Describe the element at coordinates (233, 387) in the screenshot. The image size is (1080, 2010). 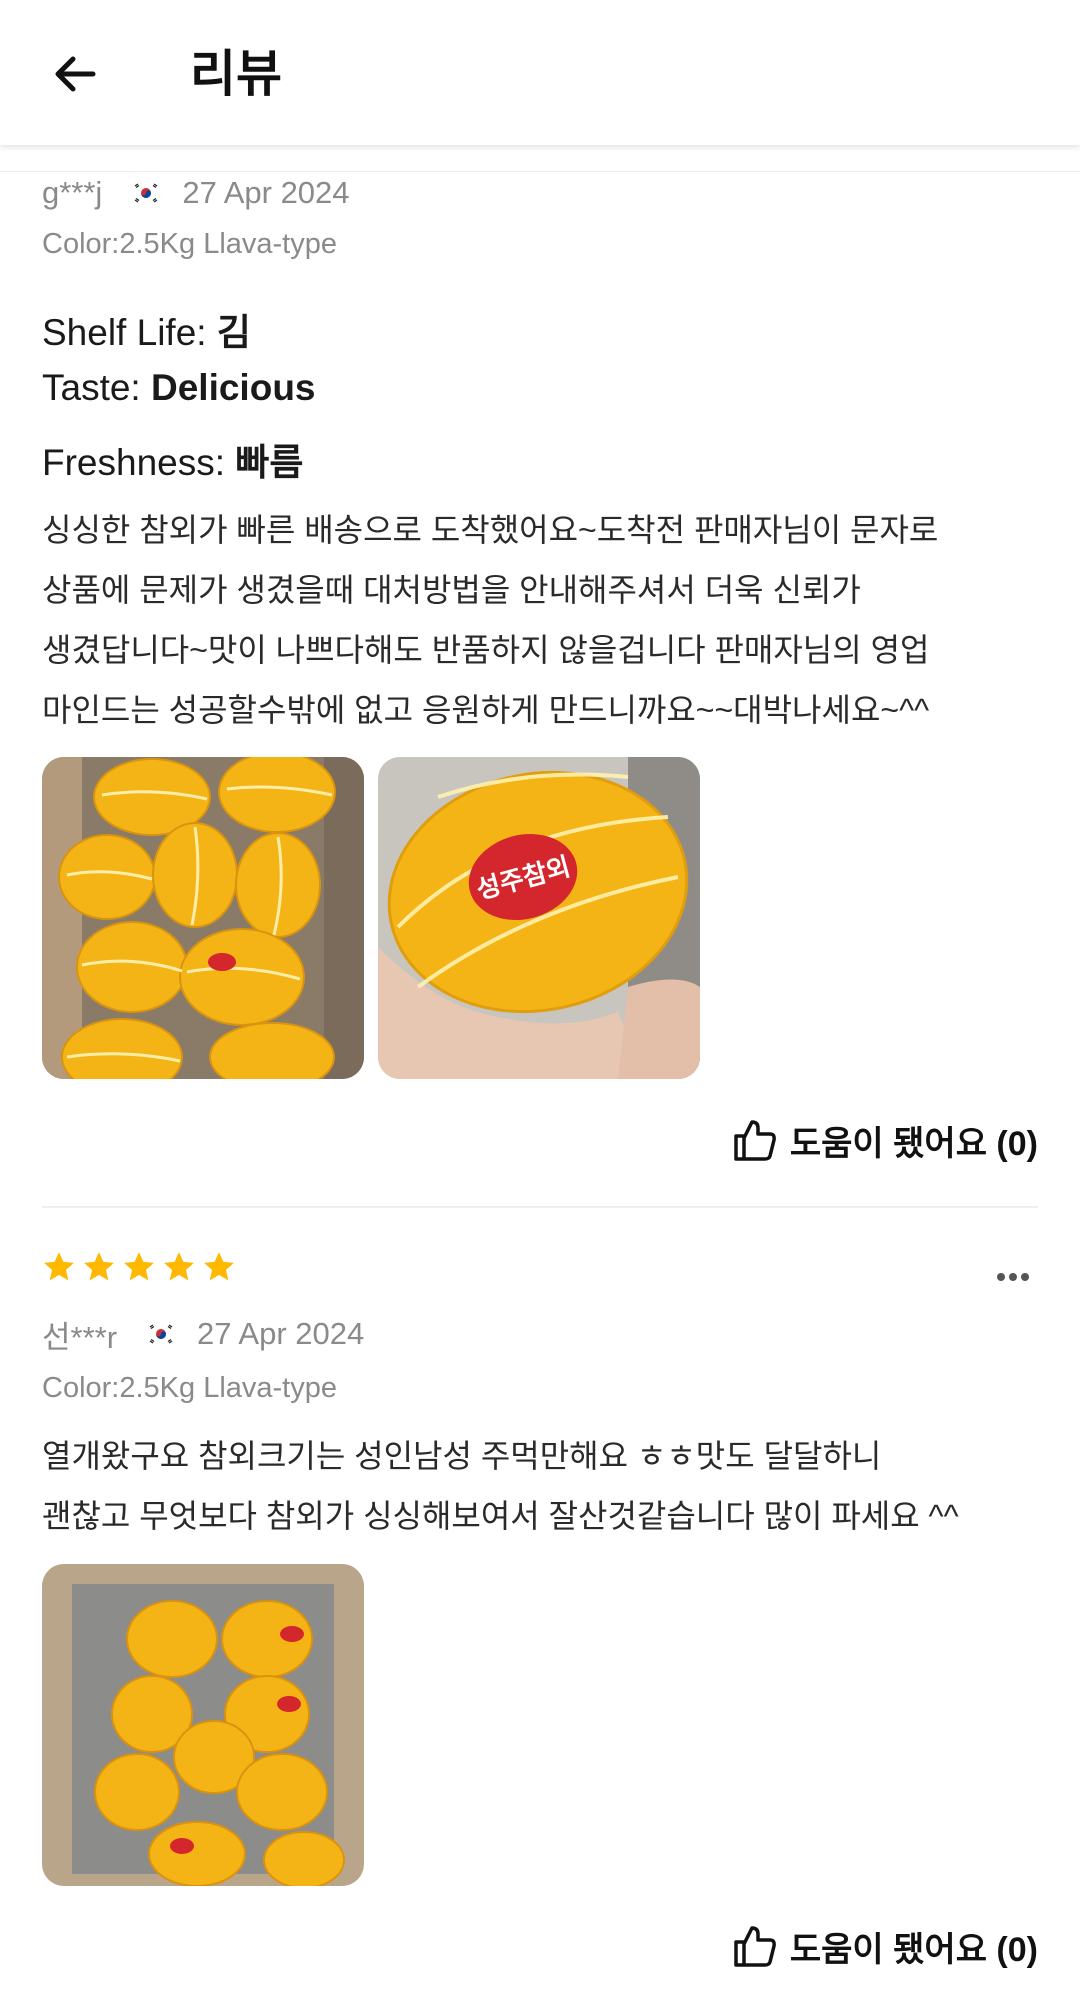
I see `attribute-value: Delicious` at that location.